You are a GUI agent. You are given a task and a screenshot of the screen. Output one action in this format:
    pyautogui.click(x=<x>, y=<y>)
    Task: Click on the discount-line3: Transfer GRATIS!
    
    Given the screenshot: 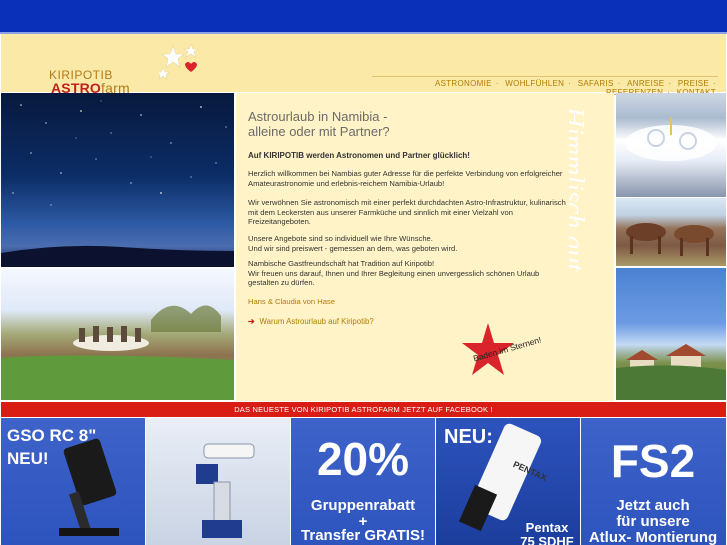 What is the action you would take?
    pyautogui.click(x=363, y=535)
    